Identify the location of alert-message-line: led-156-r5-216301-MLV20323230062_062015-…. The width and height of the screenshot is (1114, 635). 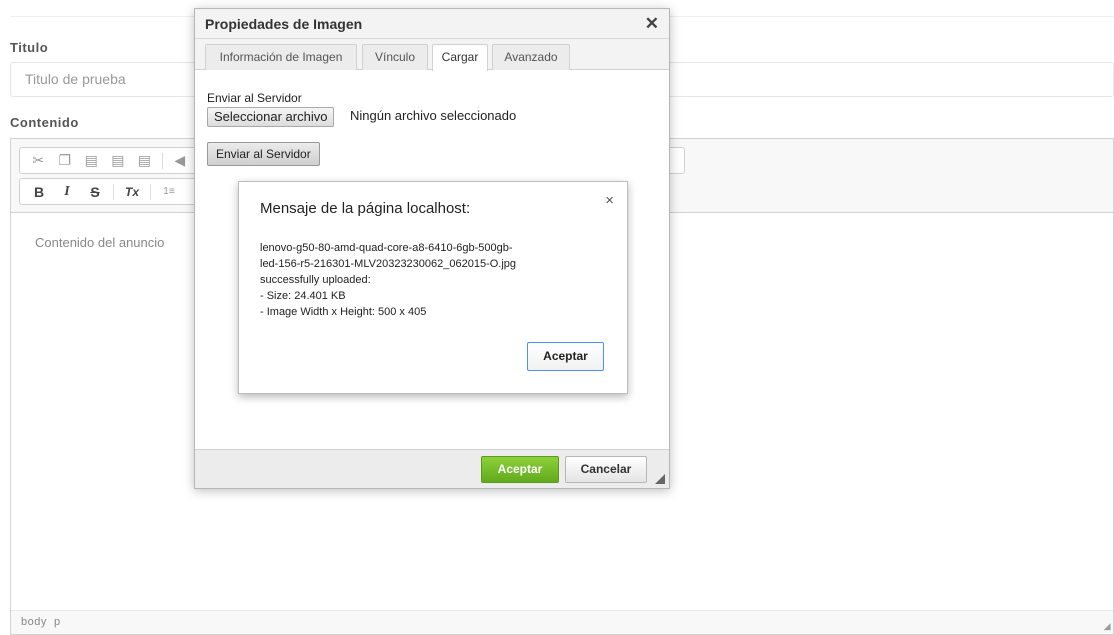
(388, 264).